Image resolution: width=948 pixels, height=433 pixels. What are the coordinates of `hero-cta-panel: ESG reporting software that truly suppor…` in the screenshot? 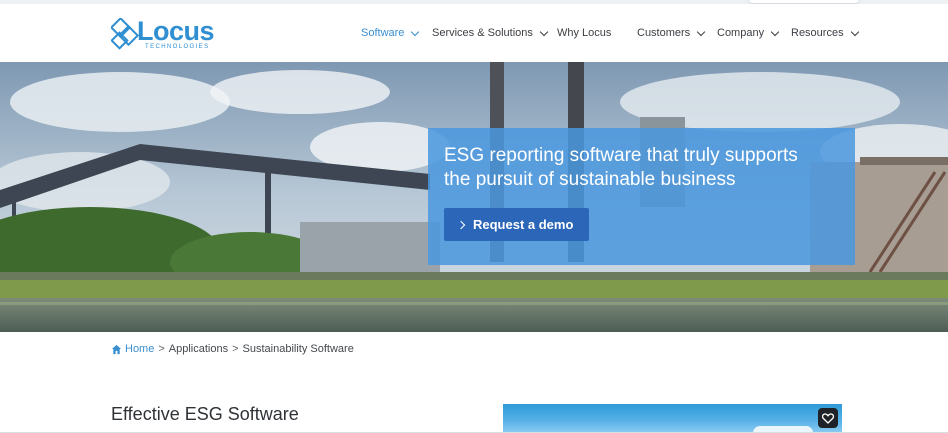 It's located at (641, 196).